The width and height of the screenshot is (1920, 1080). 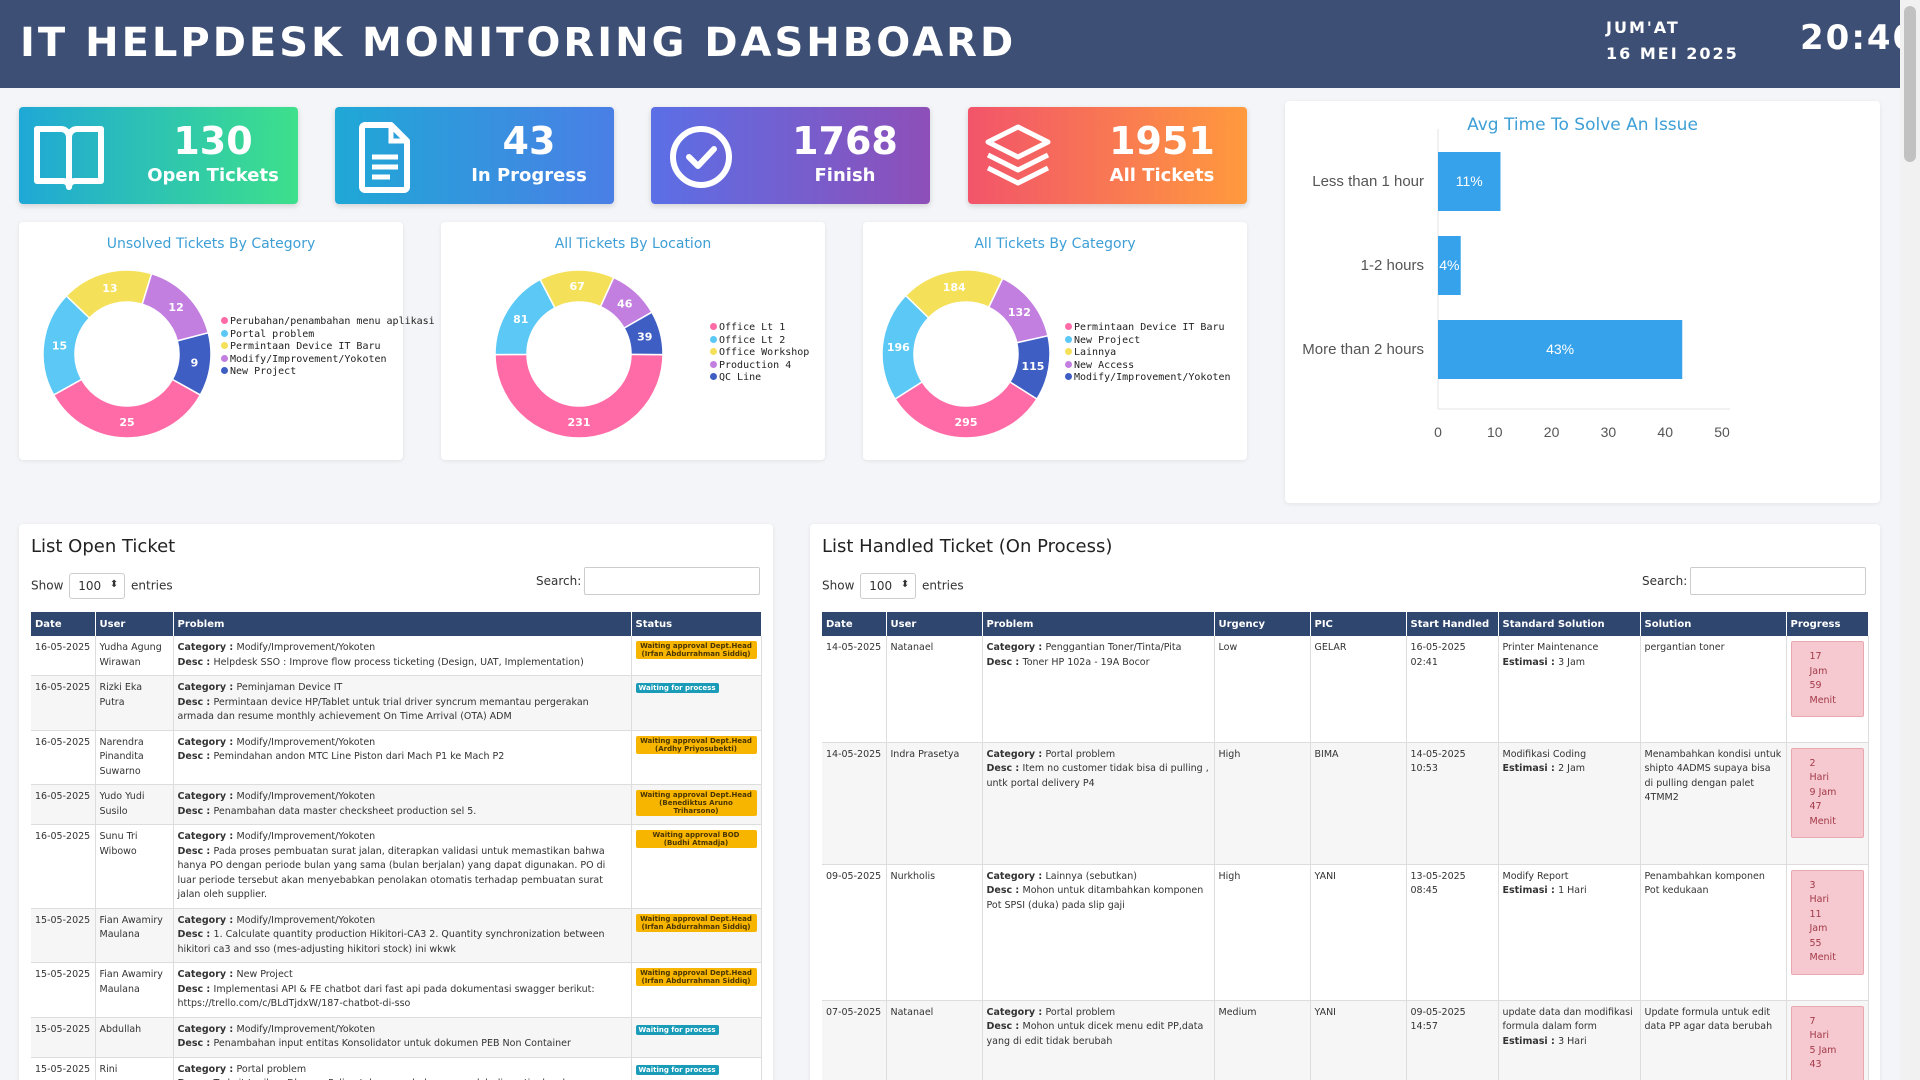 What do you see at coordinates (696, 624) in the screenshot?
I see `column-header: Status` at bounding box center [696, 624].